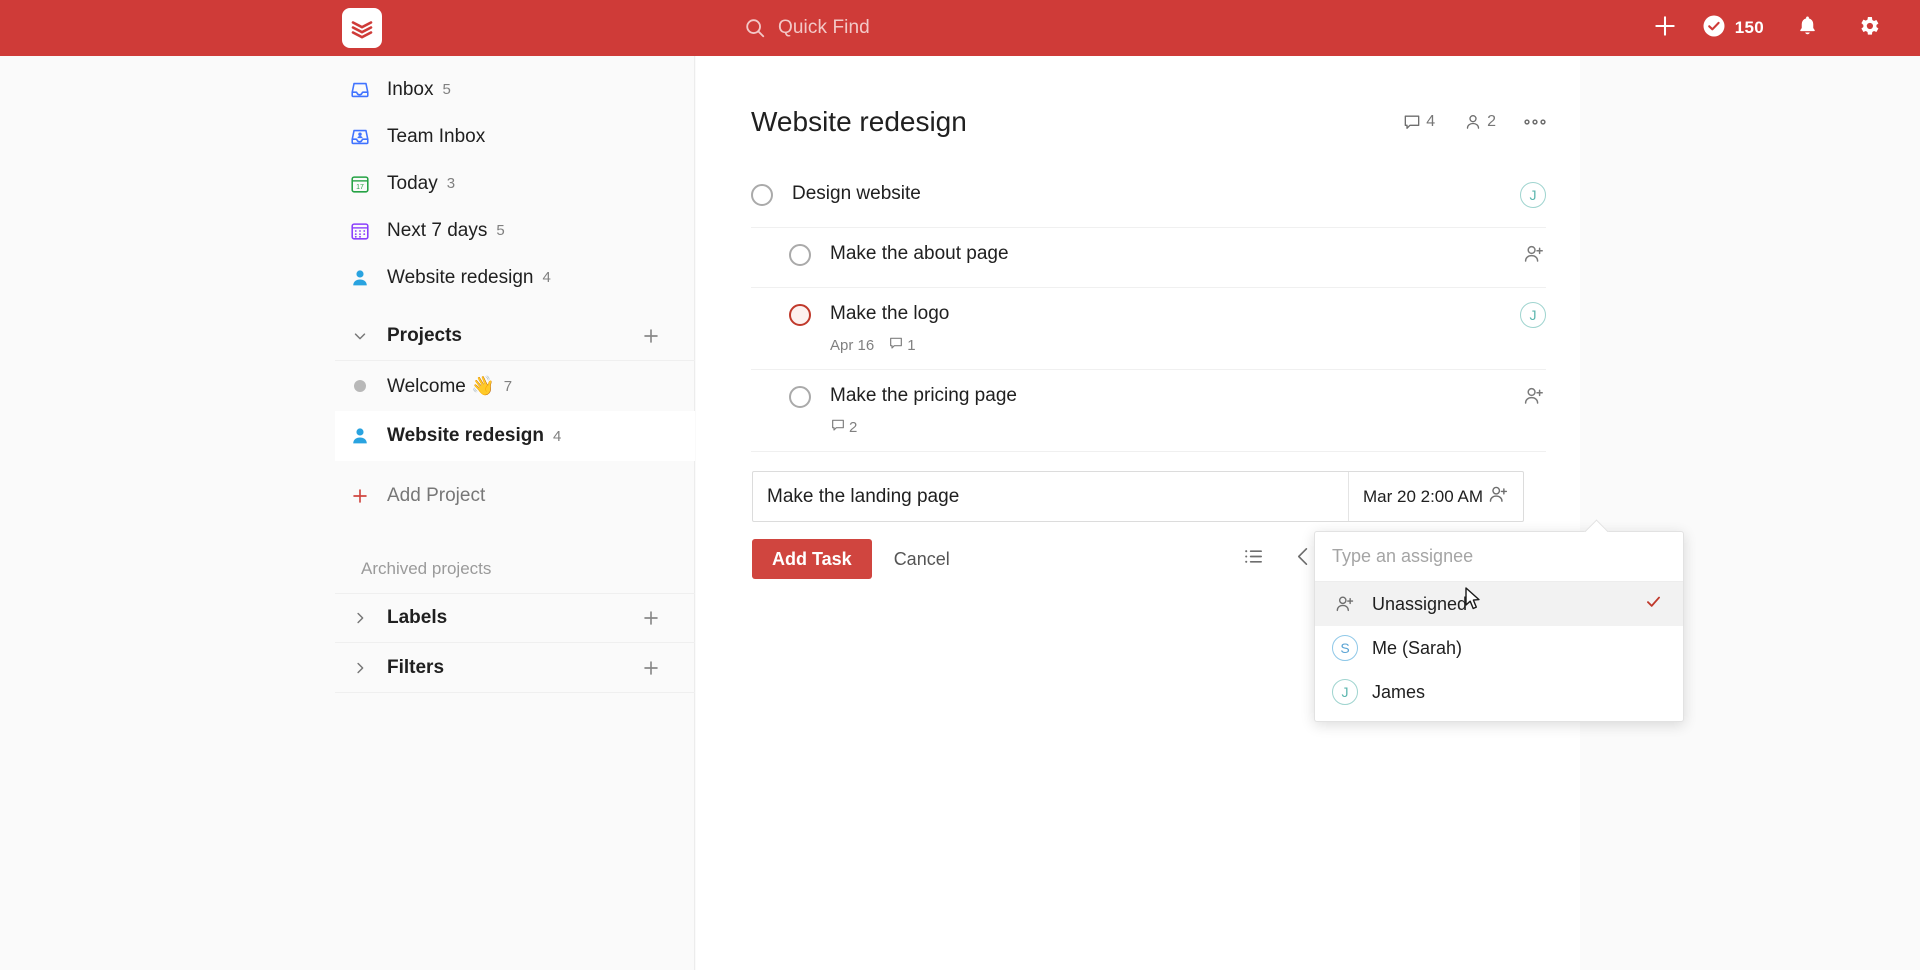 This screenshot has height=970, width=1920. What do you see at coordinates (362, 28) in the screenshot?
I see `todoist-logo` at bounding box center [362, 28].